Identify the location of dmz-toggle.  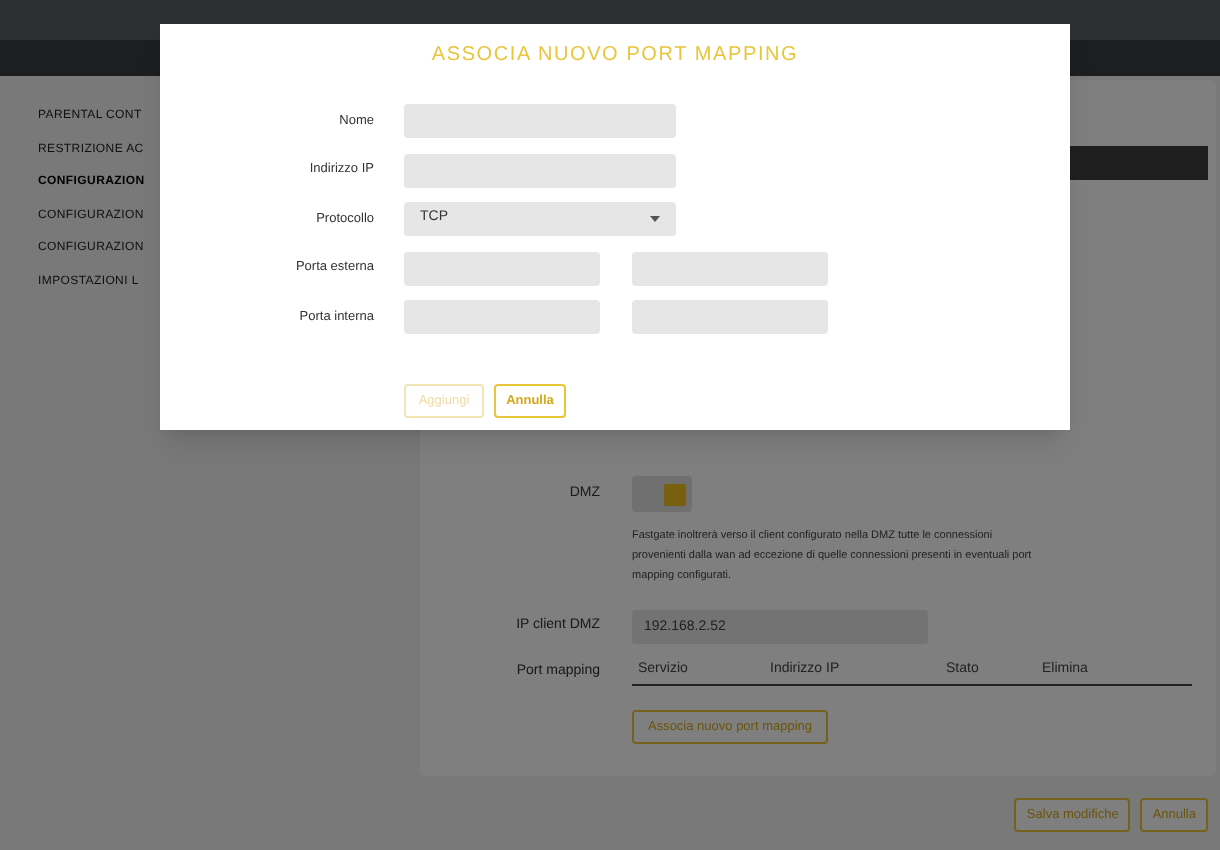
(662, 494).